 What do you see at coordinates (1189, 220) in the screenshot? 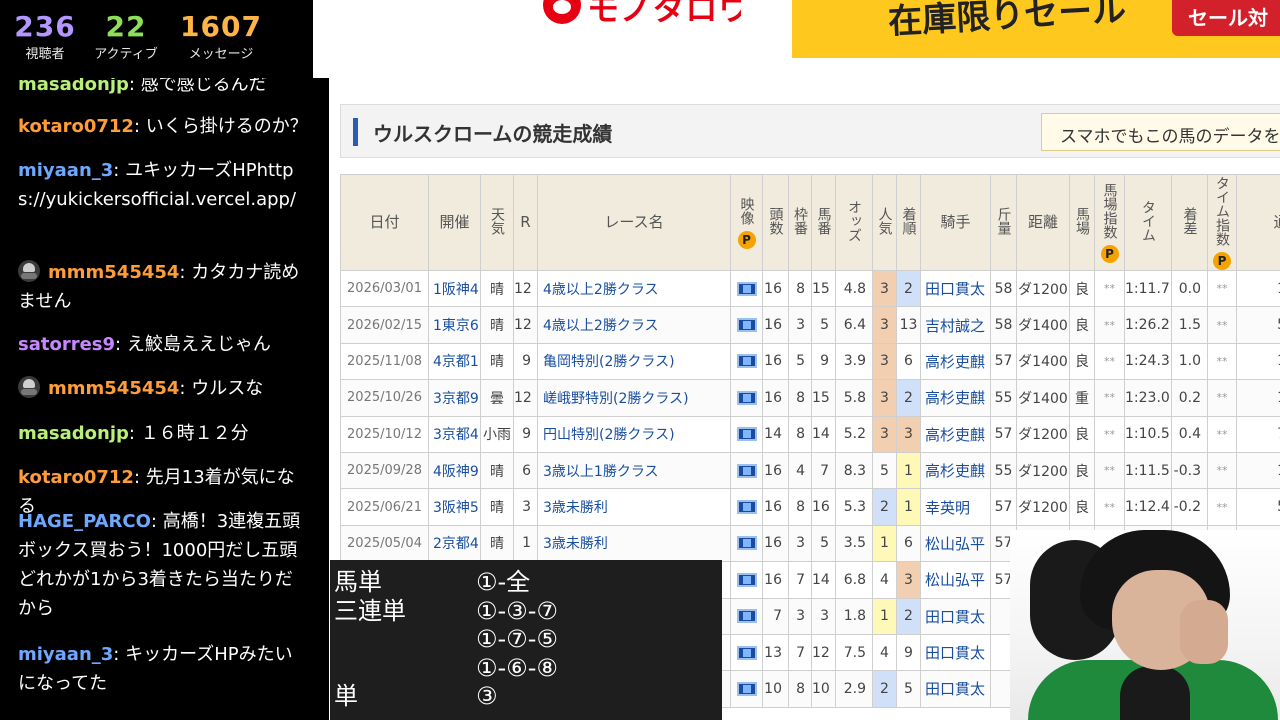
I see `column-header-label: 着差` at bounding box center [1189, 220].